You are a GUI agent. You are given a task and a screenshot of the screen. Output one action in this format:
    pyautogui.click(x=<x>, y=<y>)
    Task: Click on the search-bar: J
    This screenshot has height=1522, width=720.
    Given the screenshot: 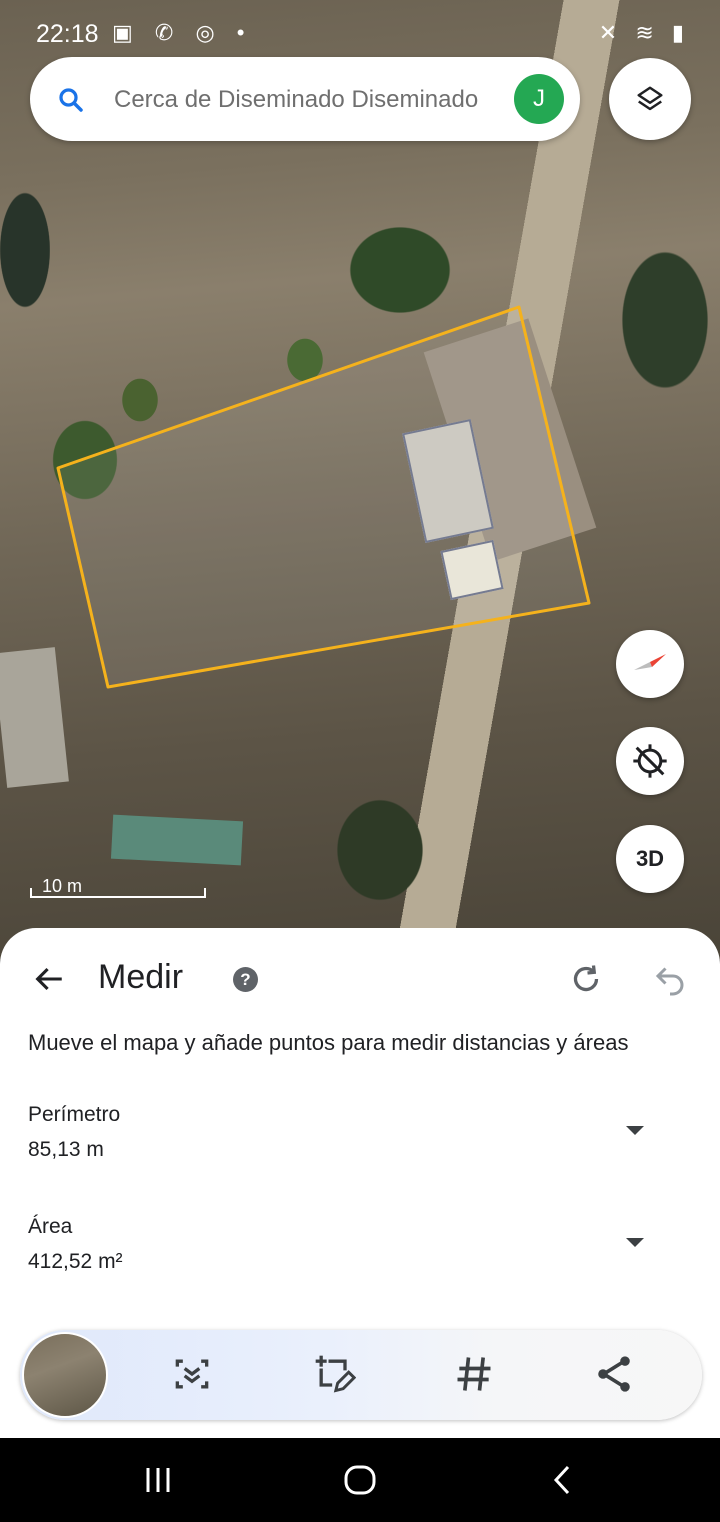 What is the action you would take?
    pyautogui.click(x=305, y=99)
    